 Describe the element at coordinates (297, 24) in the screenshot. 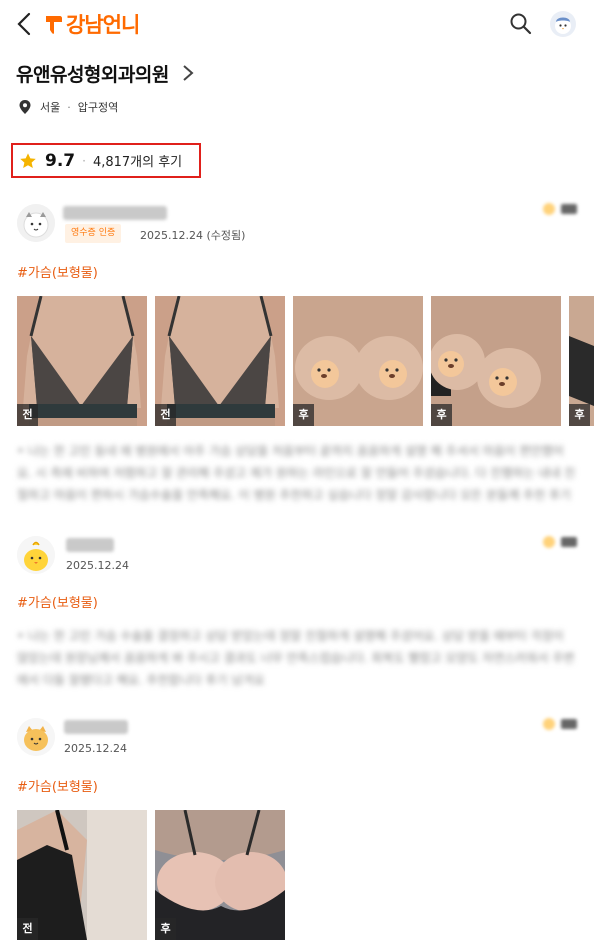

I see `top-bar: 강남언니` at that location.